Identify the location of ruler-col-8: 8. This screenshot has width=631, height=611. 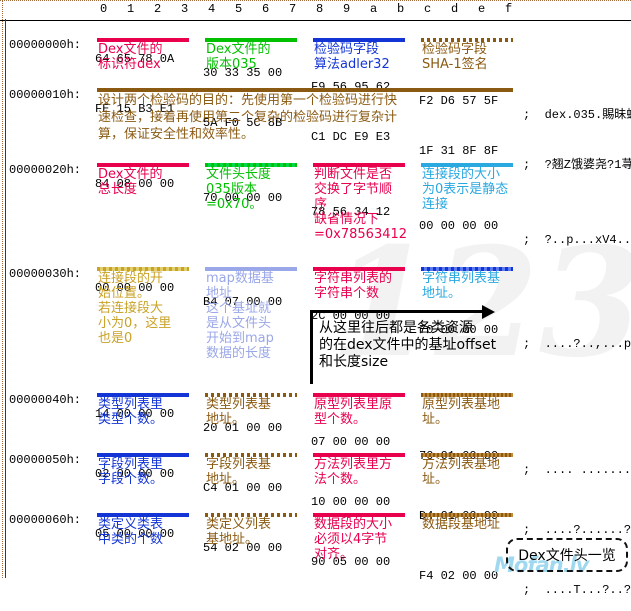
(320, 9).